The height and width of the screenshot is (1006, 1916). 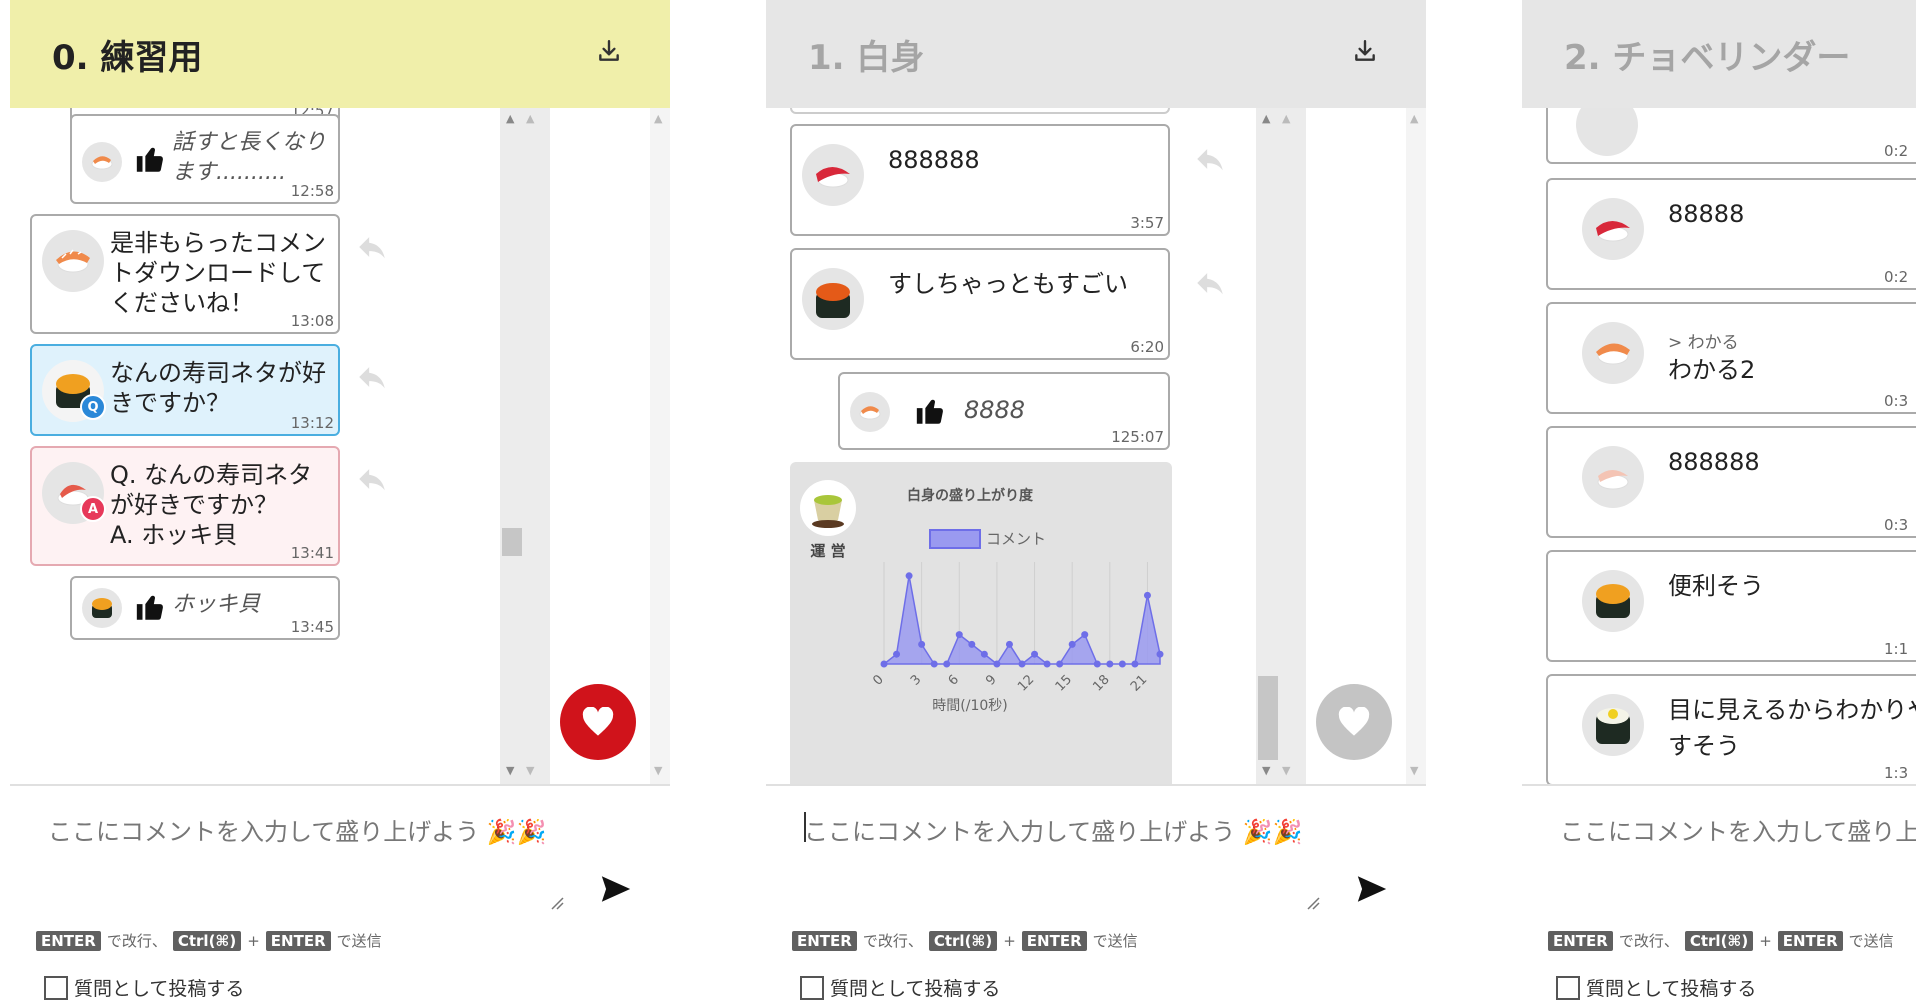 I want to click on message-time: 12:58, so click(x=312, y=191).